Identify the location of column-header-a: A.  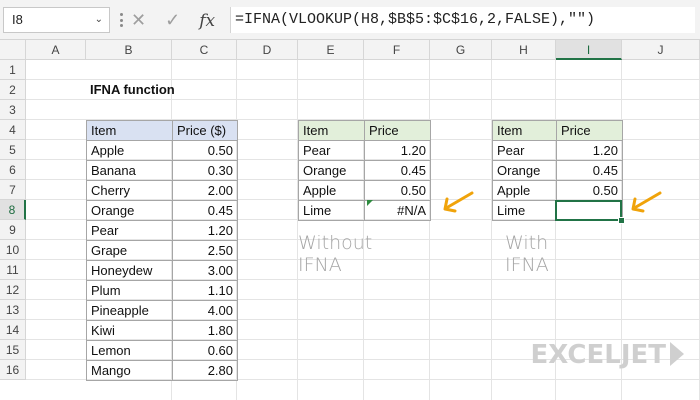
(56, 50).